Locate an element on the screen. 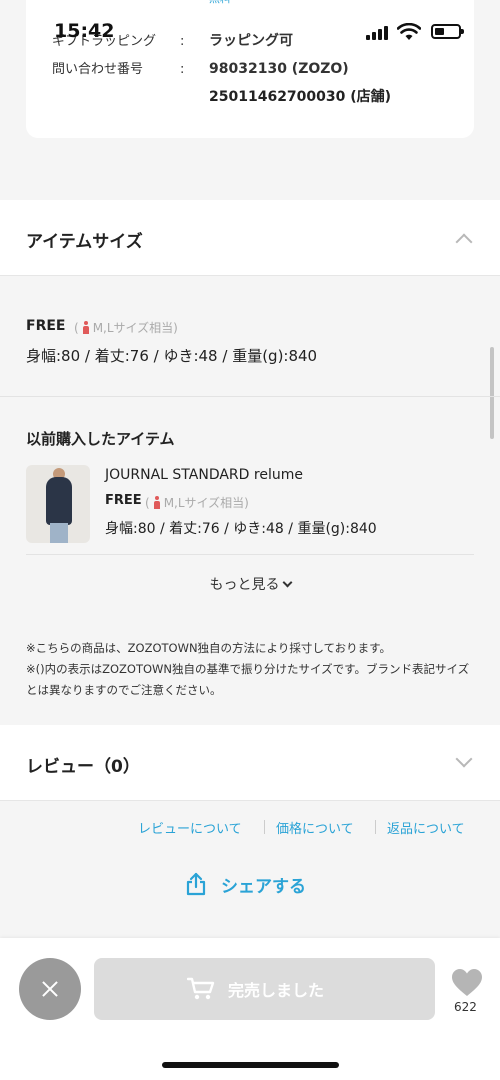 The width and height of the screenshot is (500, 1080). scrollbar is located at coordinates (492, 393).